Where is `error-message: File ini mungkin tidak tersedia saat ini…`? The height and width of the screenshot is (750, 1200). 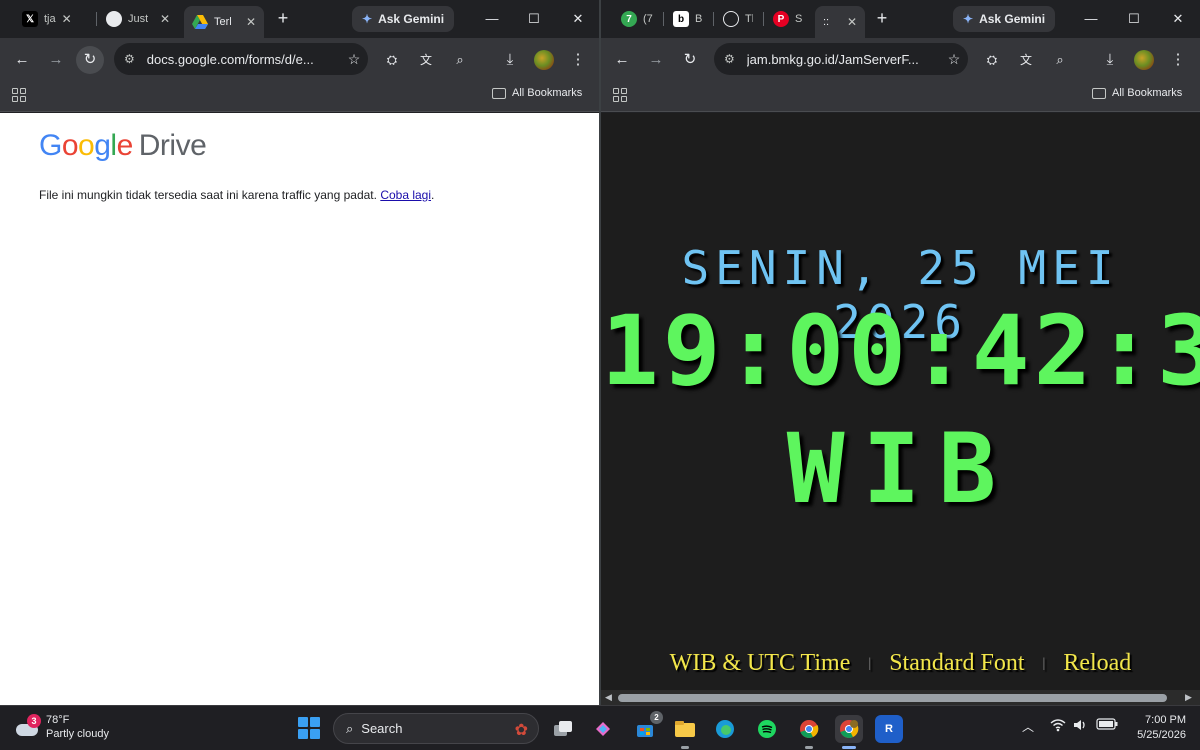 error-message: File ini mungkin tidak tersedia saat ini… is located at coordinates (237, 195).